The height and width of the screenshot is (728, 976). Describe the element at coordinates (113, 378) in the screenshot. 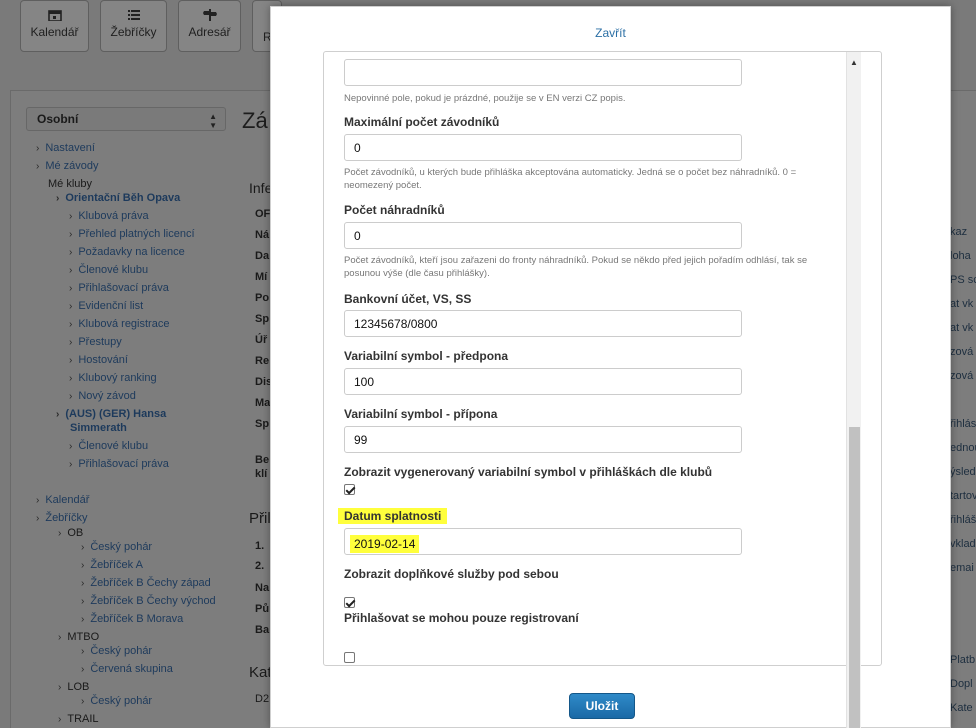

I see `tree-item: › Klubový ranking` at that location.